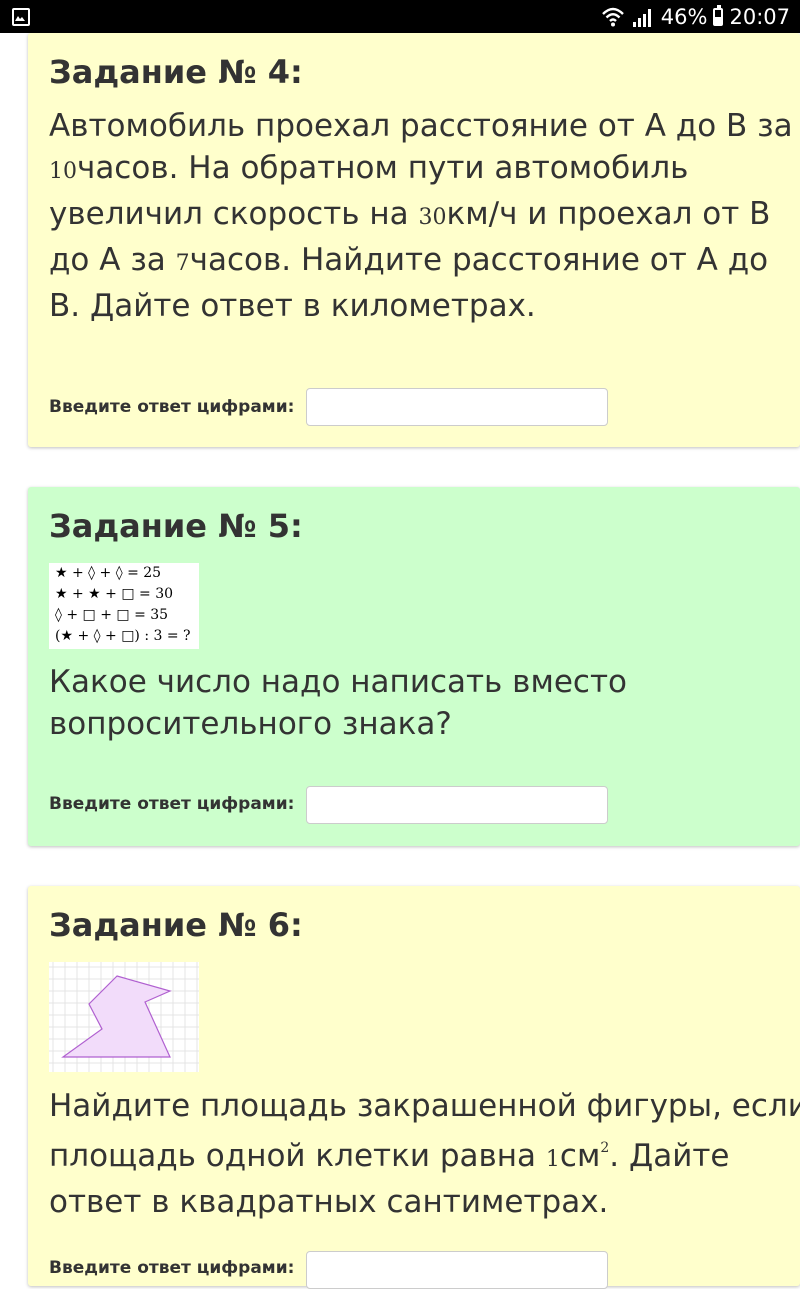  What do you see at coordinates (176, 72) in the screenshot?
I see `task-title: Задание № 4:` at bounding box center [176, 72].